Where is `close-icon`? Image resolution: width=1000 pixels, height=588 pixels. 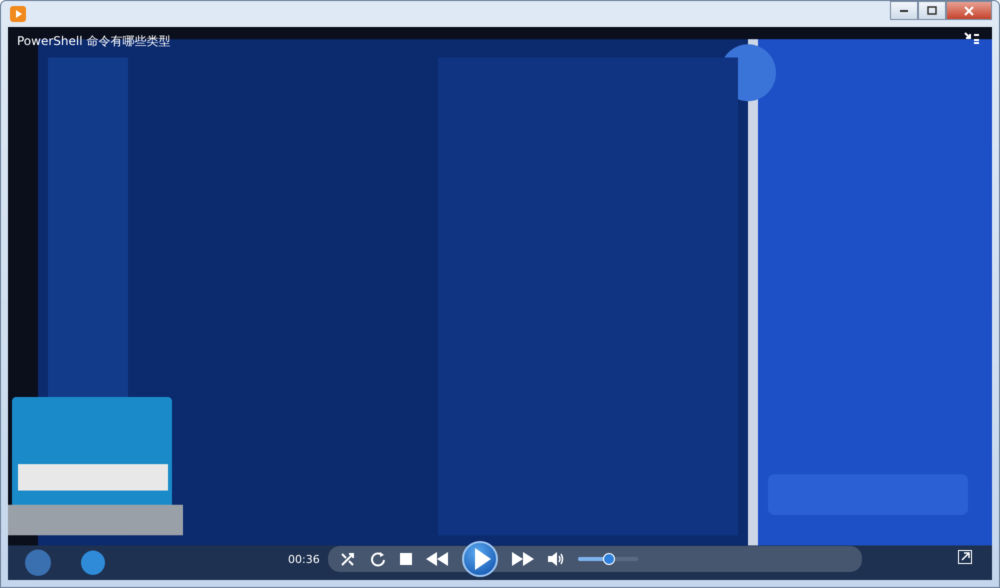 close-icon is located at coordinates (969, 11).